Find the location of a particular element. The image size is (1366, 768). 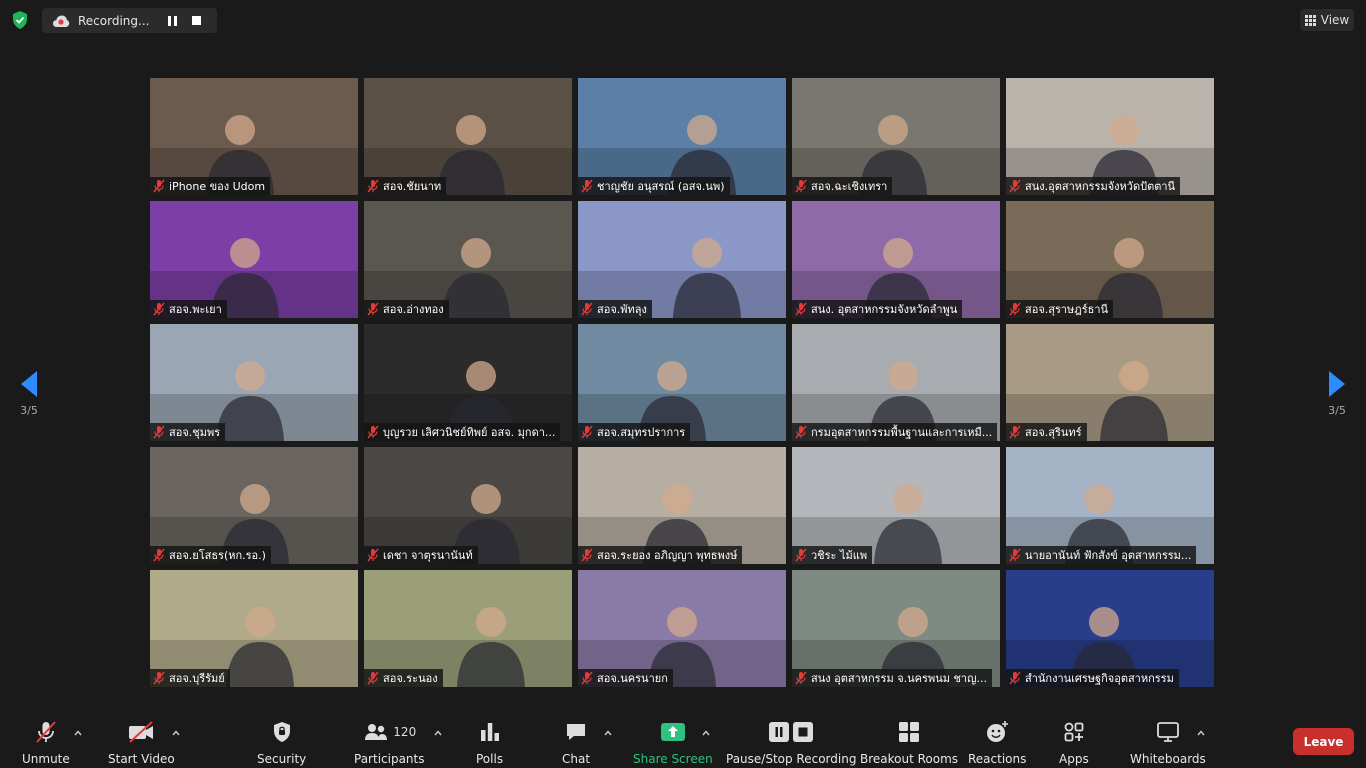

apps-button: Apps is located at coordinates (1074, 743).